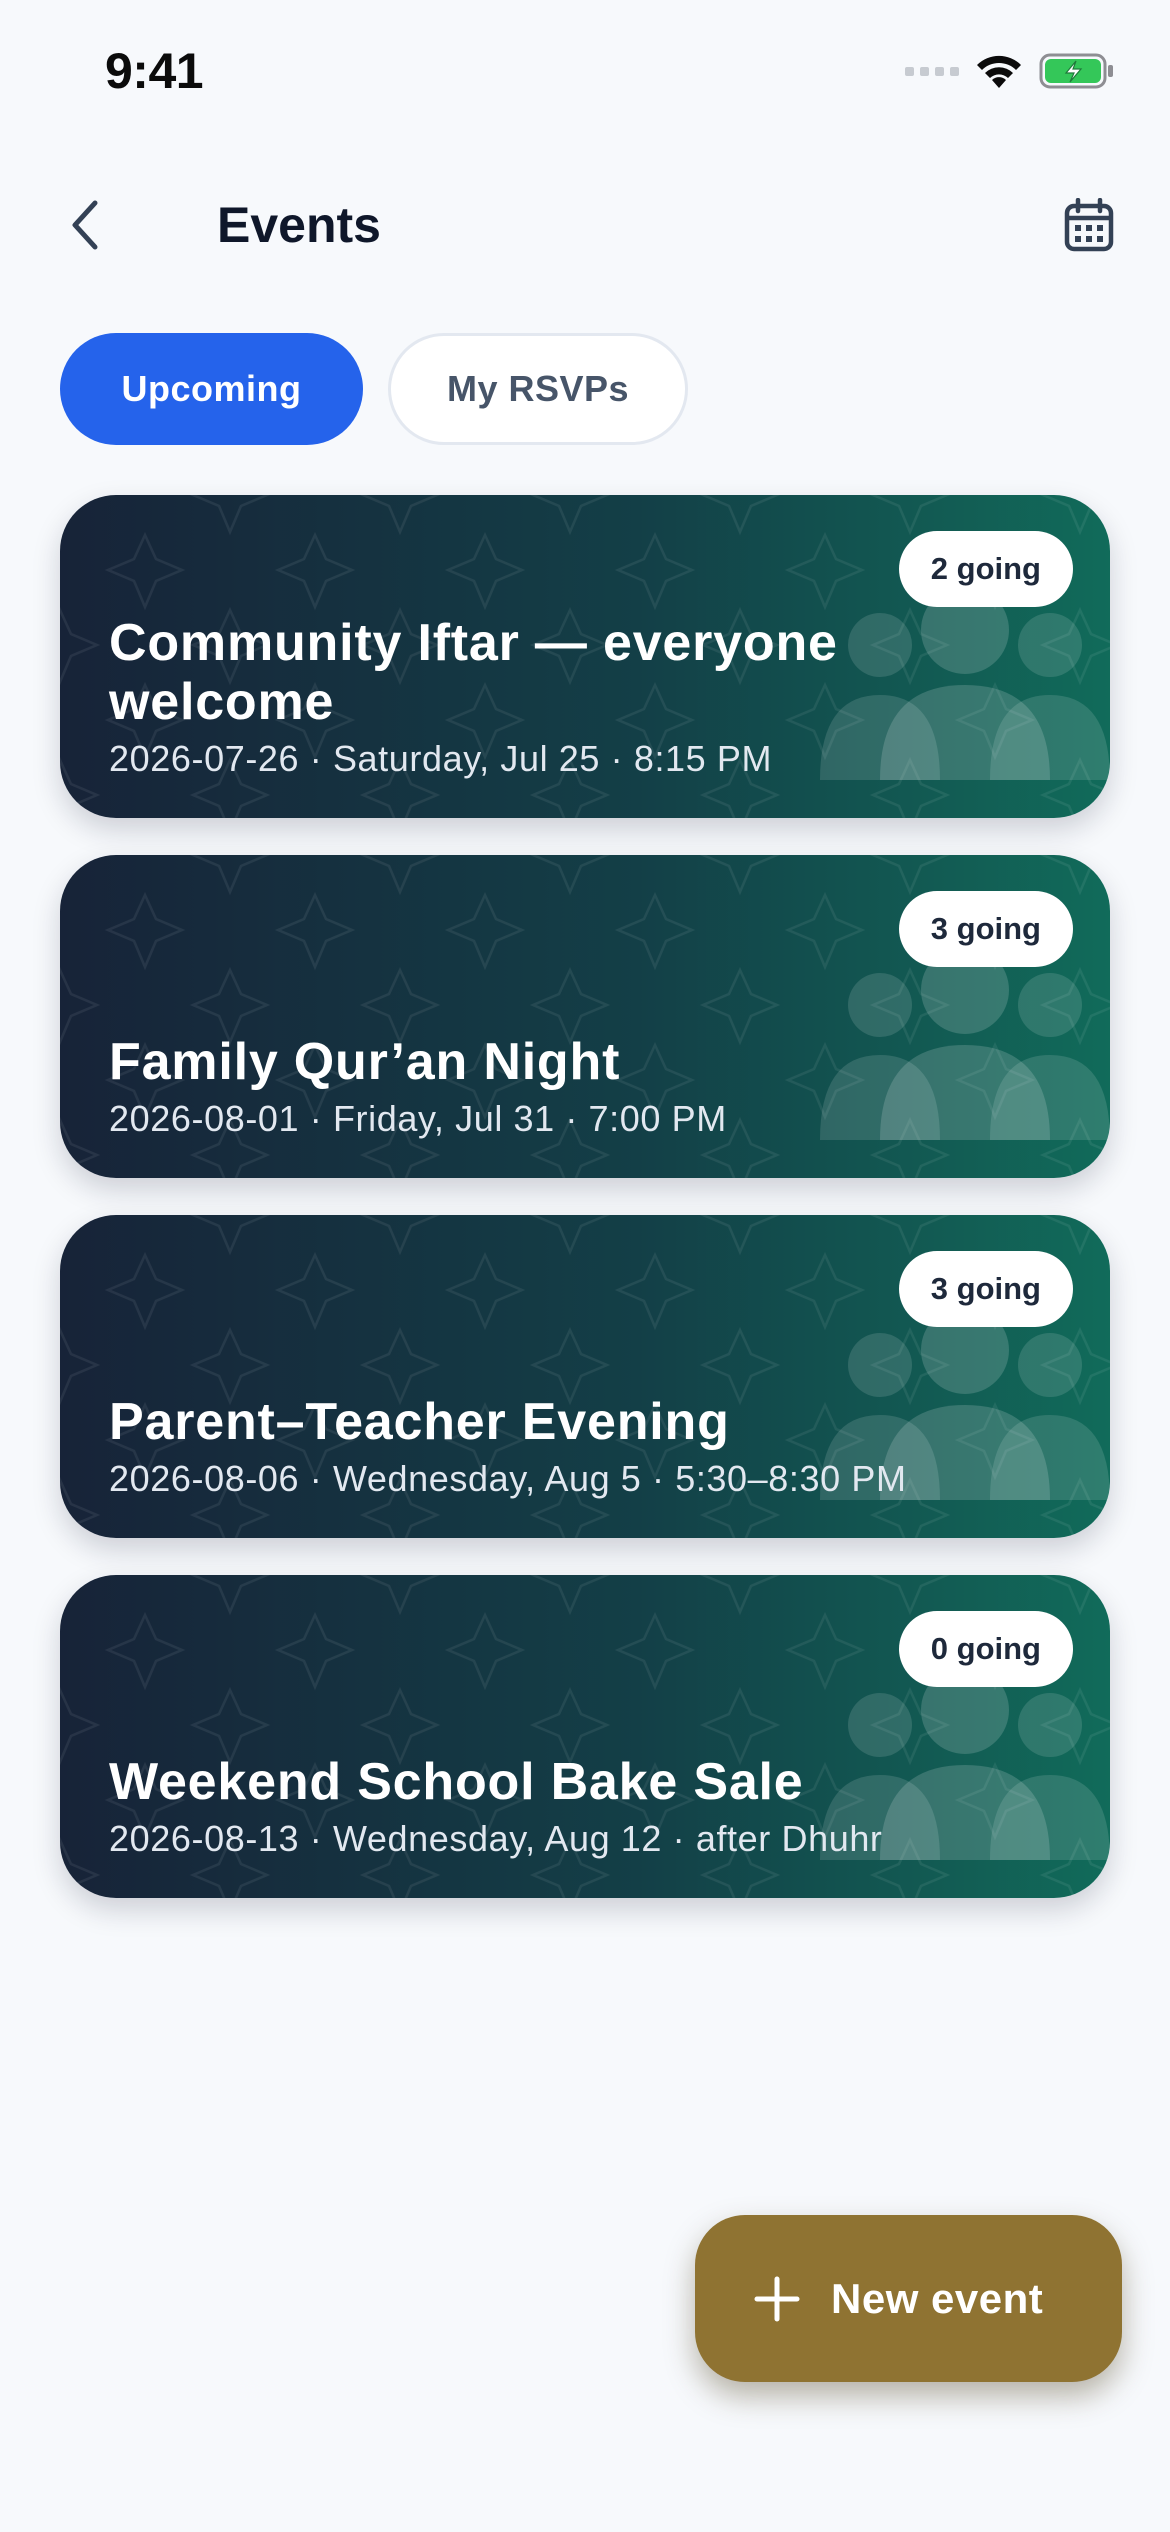 The image size is (1170, 2532). What do you see at coordinates (777, 2298) in the screenshot?
I see `plus-icon` at bounding box center [777, 2298].